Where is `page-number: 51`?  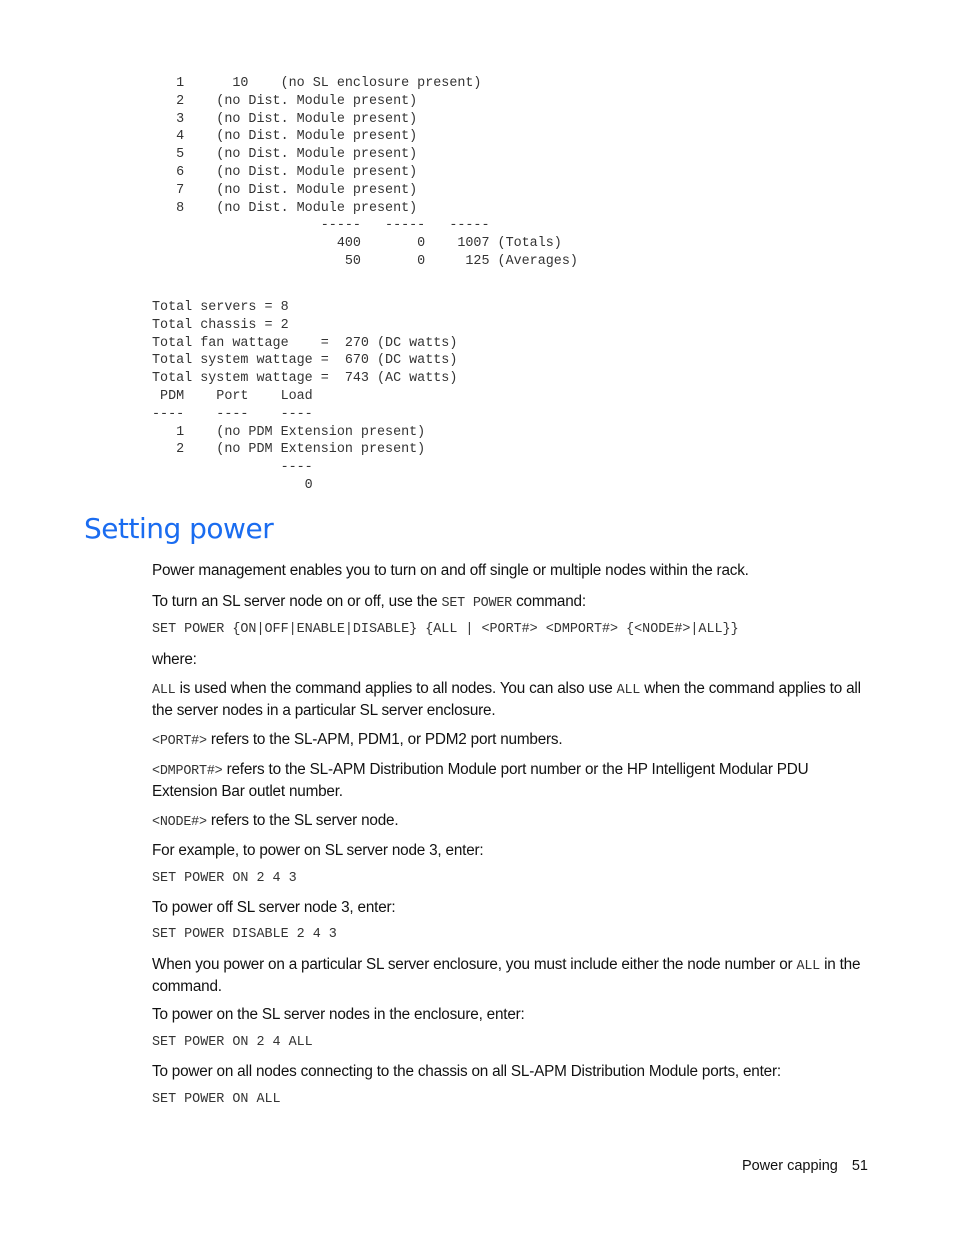 page-number: 51 is located at coordinates (859, 1166).